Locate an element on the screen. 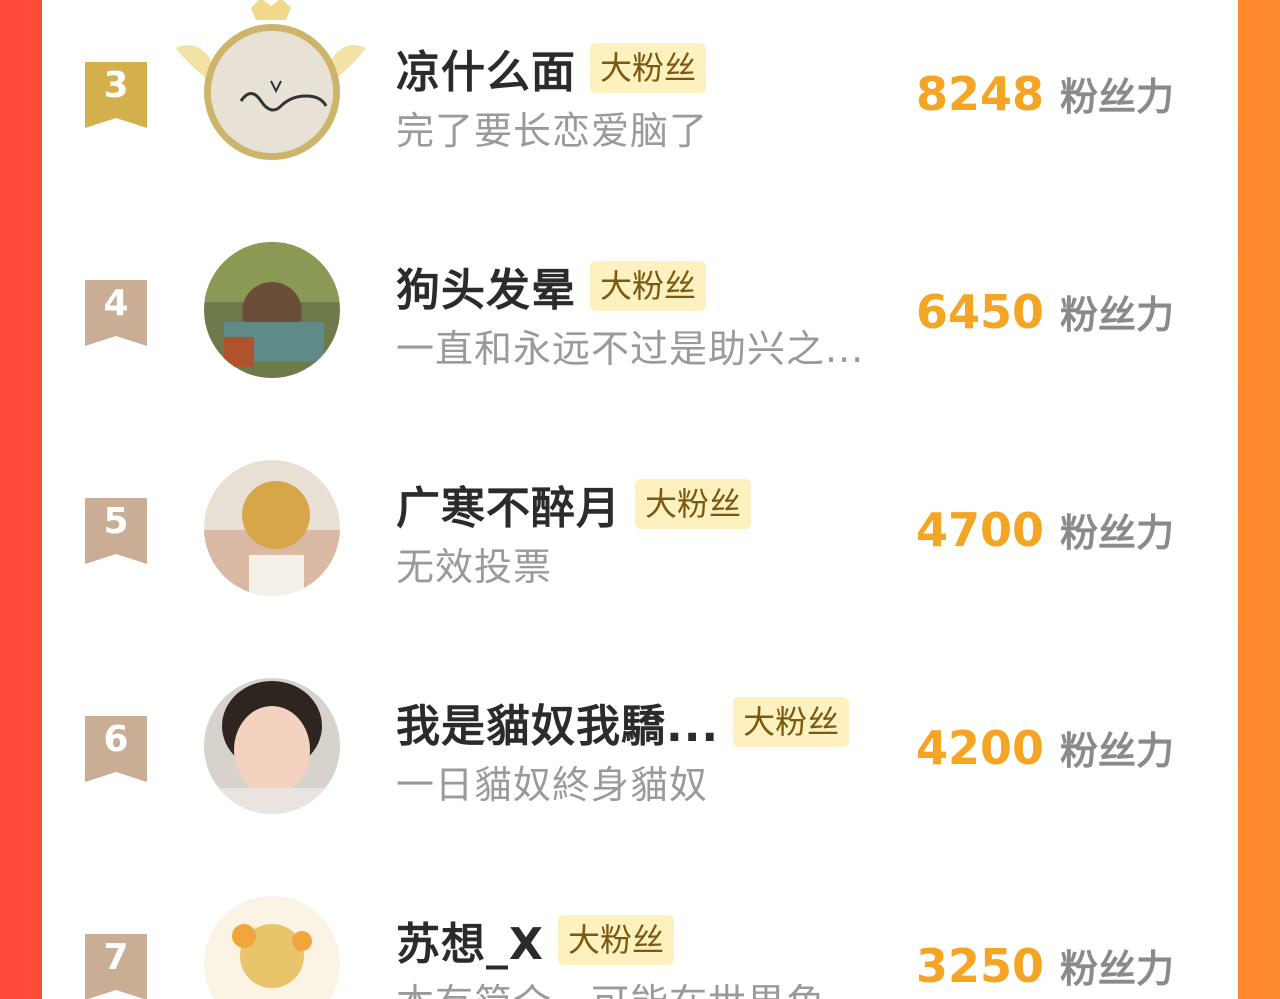 Image resolution: width=1280 pixels, height=999 pixels. rank-ribbon: 5 is located at coordinates (116, 531).